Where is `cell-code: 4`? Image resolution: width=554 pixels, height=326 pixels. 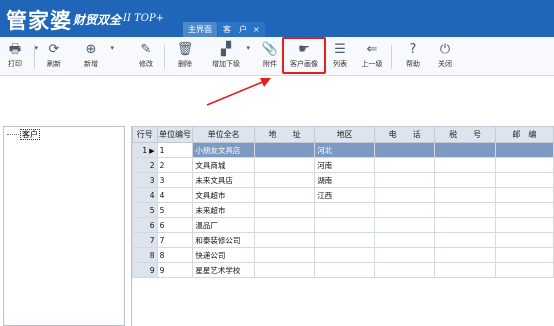 cell-code: 4 is located at coordinates (175, 195).